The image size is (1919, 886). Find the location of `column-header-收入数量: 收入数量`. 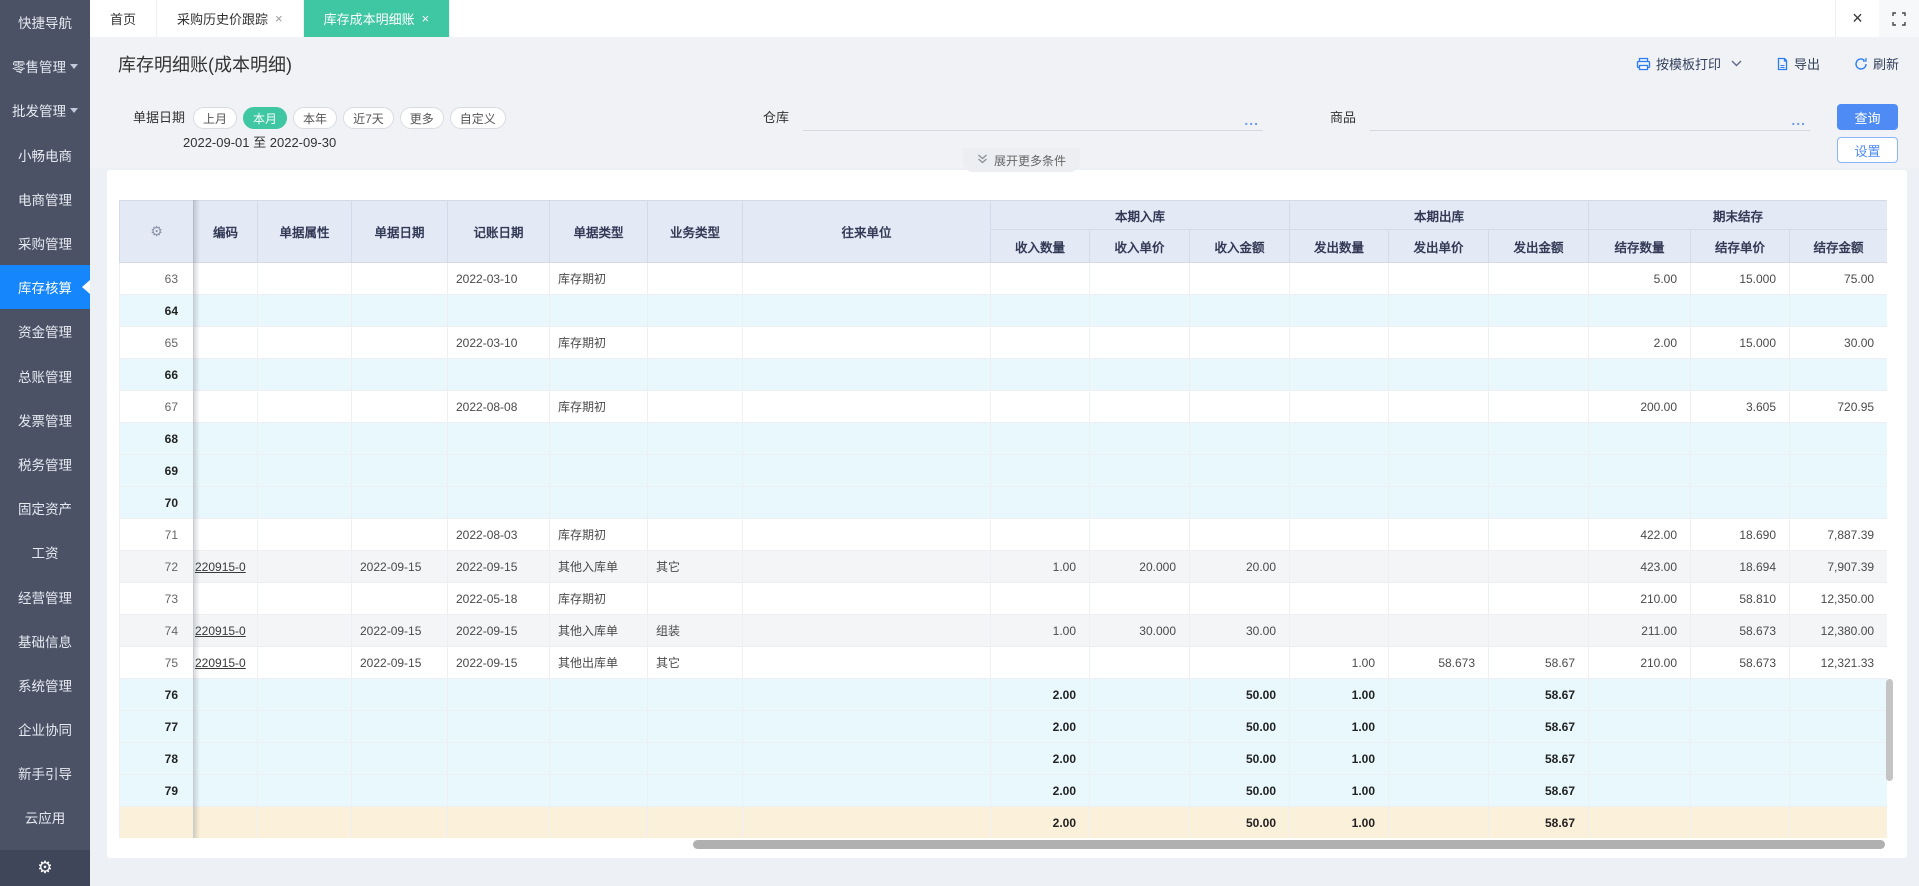

column-header-收入数量: 收入数量 is located at coordinates (1040, 246).